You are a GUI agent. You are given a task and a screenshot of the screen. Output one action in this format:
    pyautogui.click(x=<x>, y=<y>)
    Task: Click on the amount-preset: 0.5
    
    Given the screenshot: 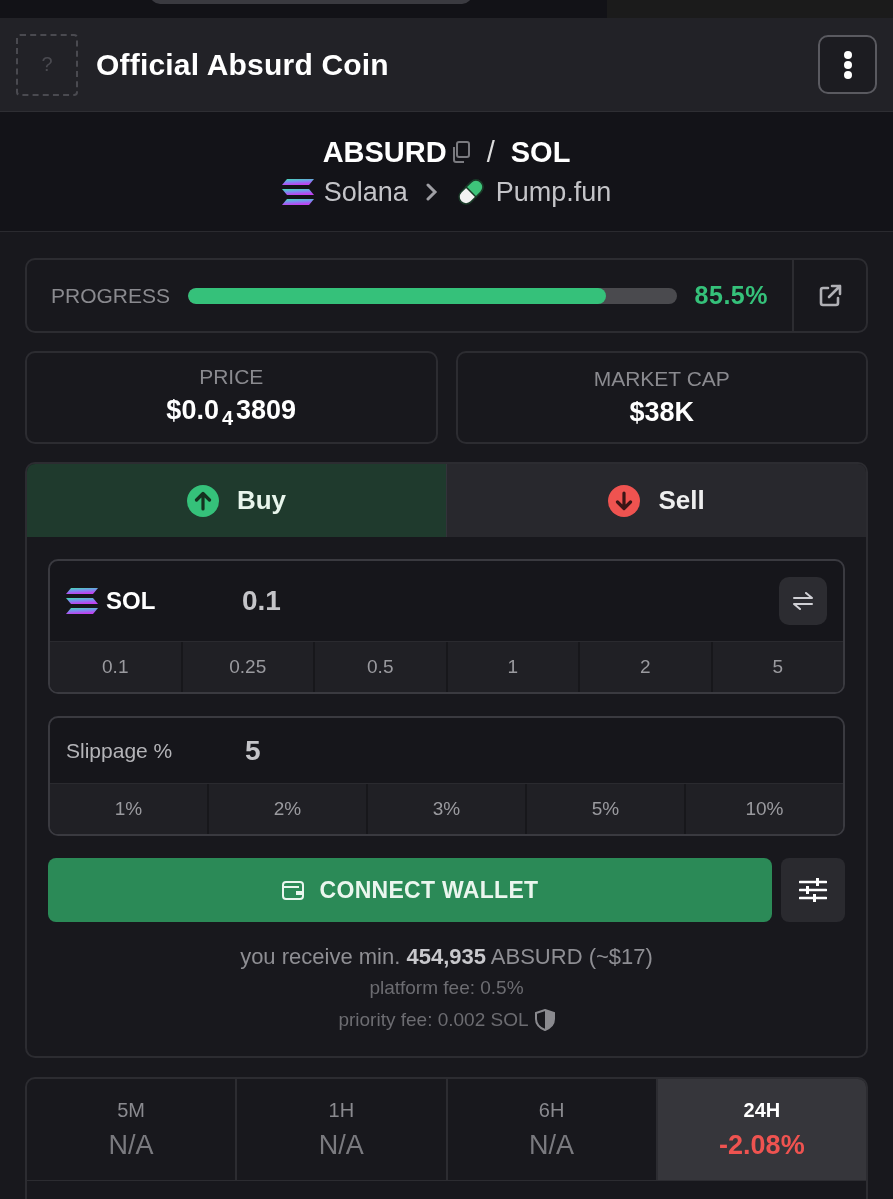 What is the action you would take?
    pyautogui.click(x=379, y=667)
    